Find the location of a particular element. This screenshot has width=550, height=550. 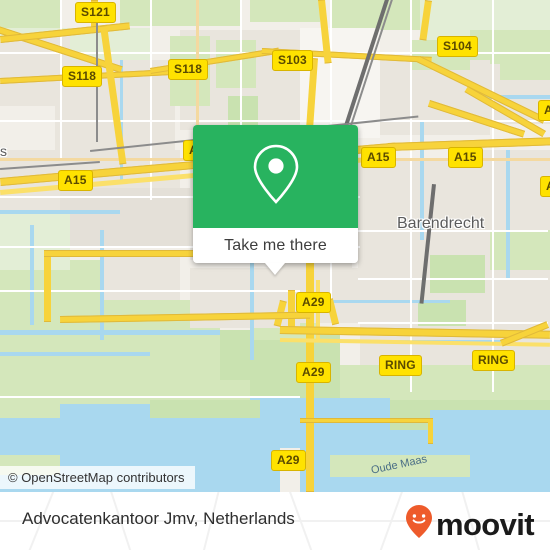

map-pin-icon is located at coordinates (276, 176).